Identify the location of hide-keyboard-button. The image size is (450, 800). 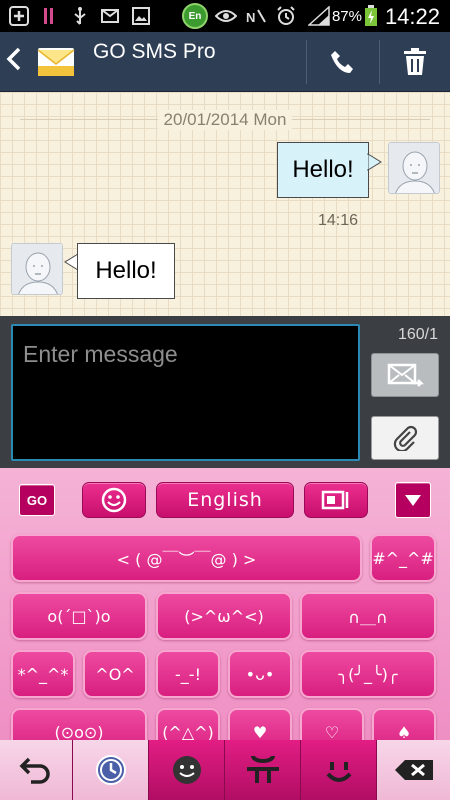
(413, 500).